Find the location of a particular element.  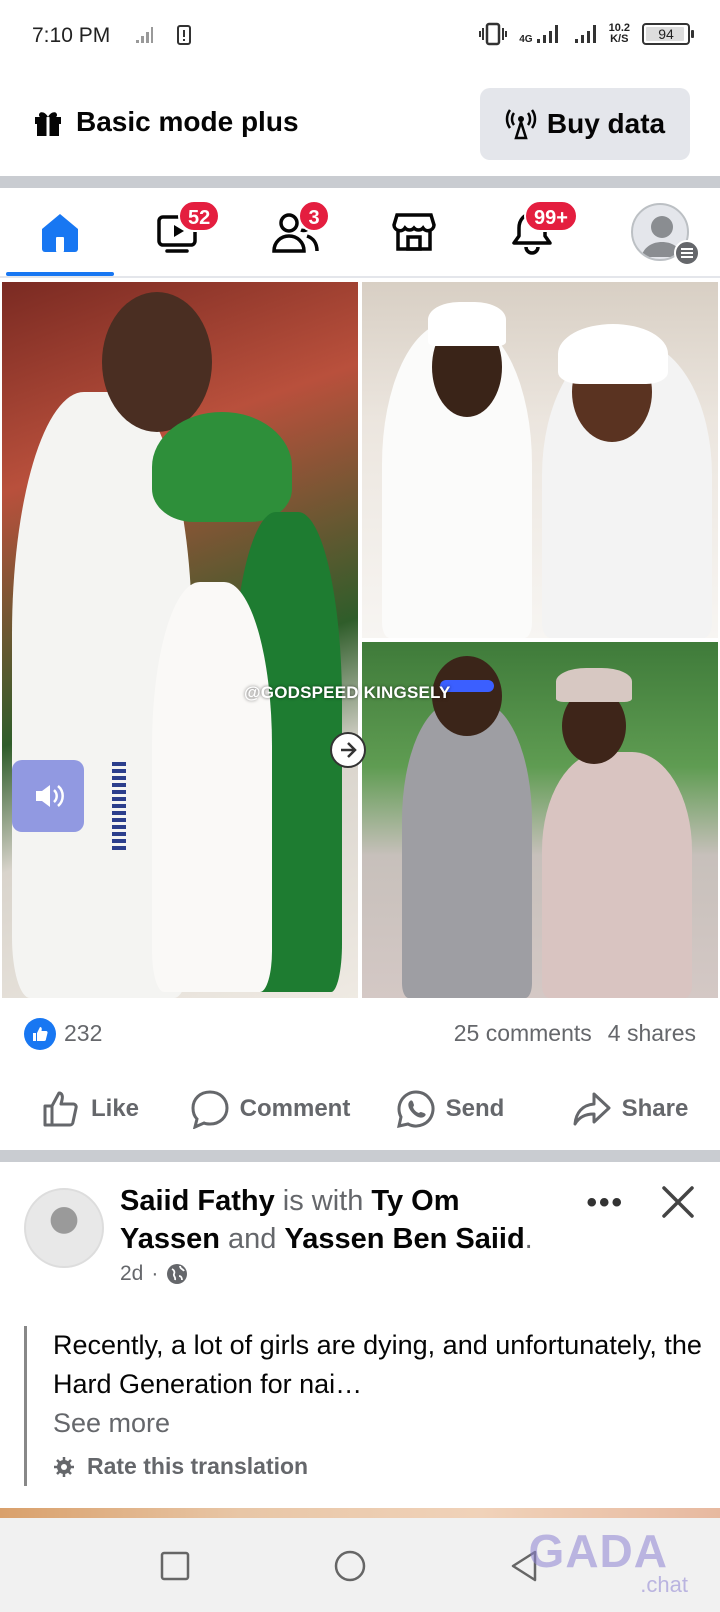

like-count: 232 is located at coordinates (83, 1033).